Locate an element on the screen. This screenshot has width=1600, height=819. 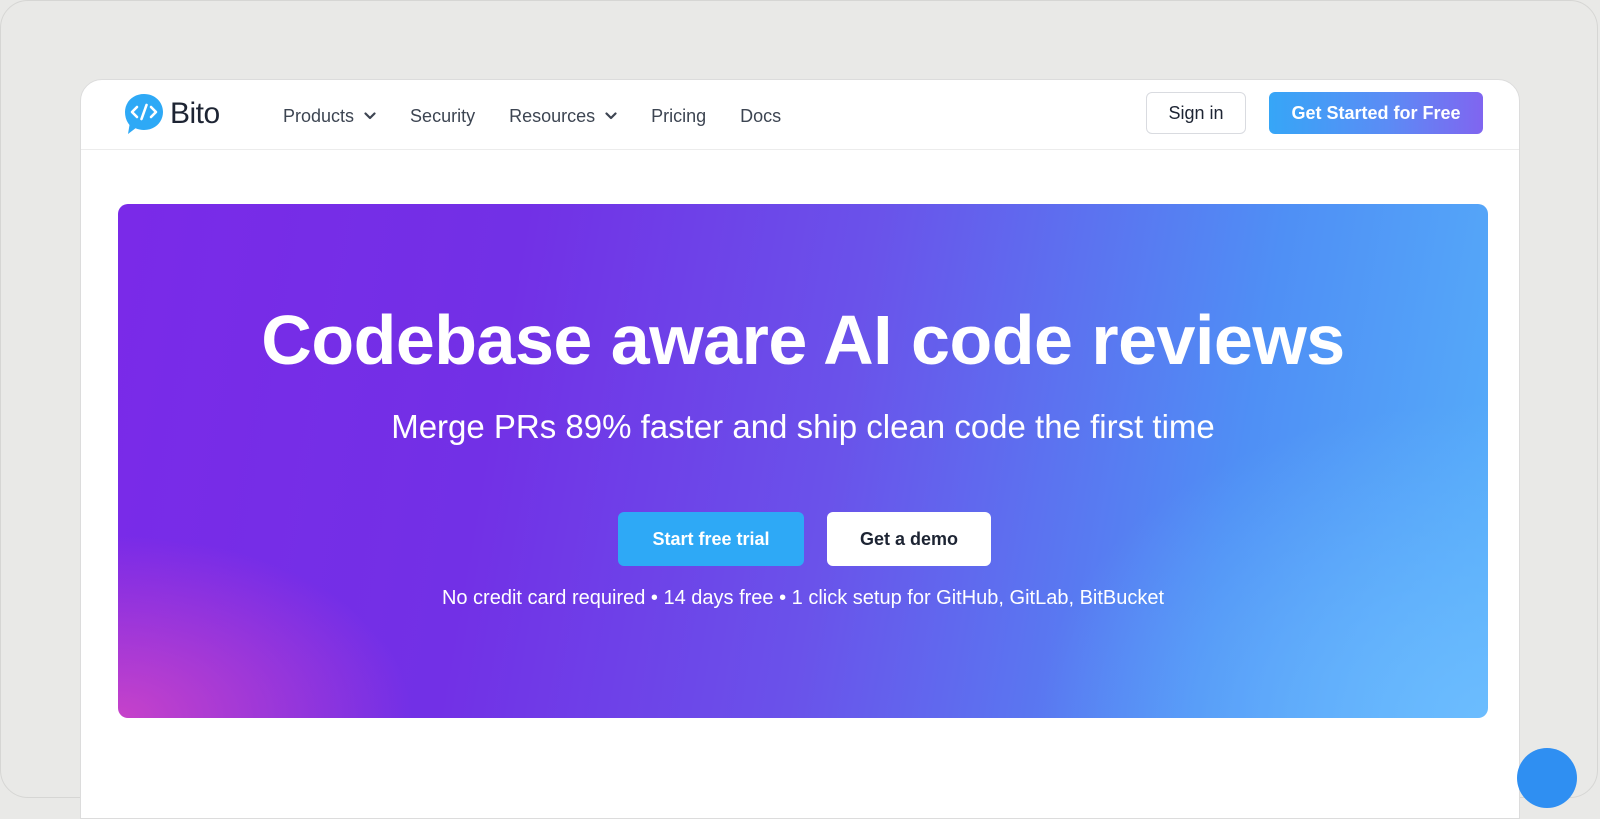
get-demo-button: Get a demo is located at coordinates (909, 539).